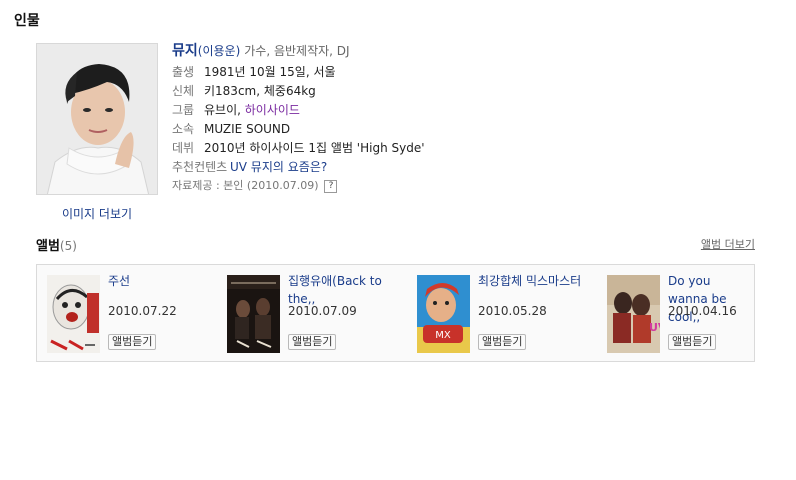 The image size is (796, 480). I want to click on album-cover: MX, so click(443, 314).